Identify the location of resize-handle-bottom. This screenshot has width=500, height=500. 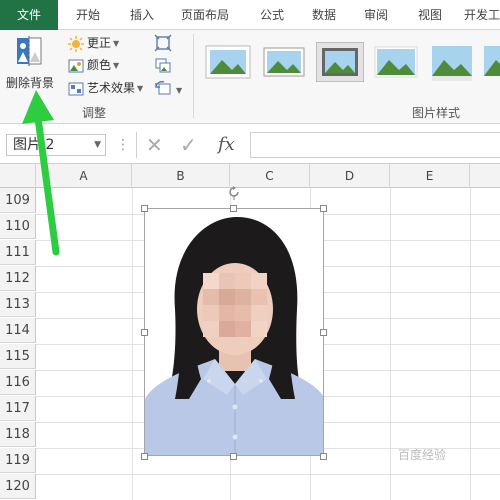
(233, 456).